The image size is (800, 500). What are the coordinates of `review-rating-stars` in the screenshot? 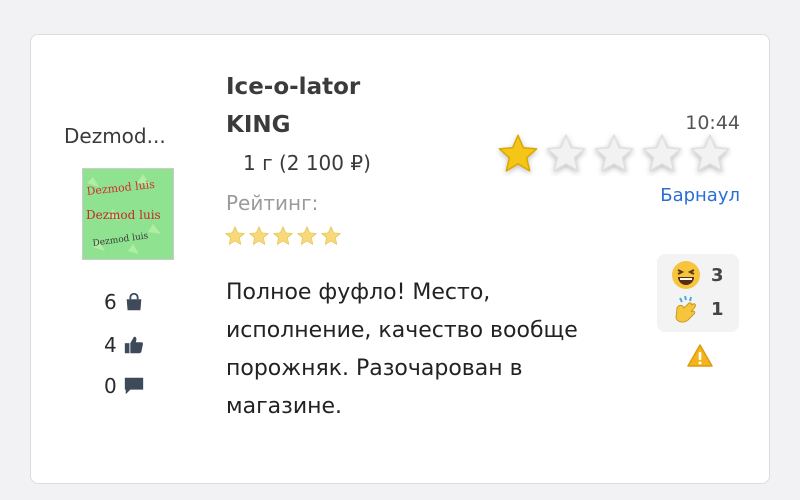 It's located at (614, 154).